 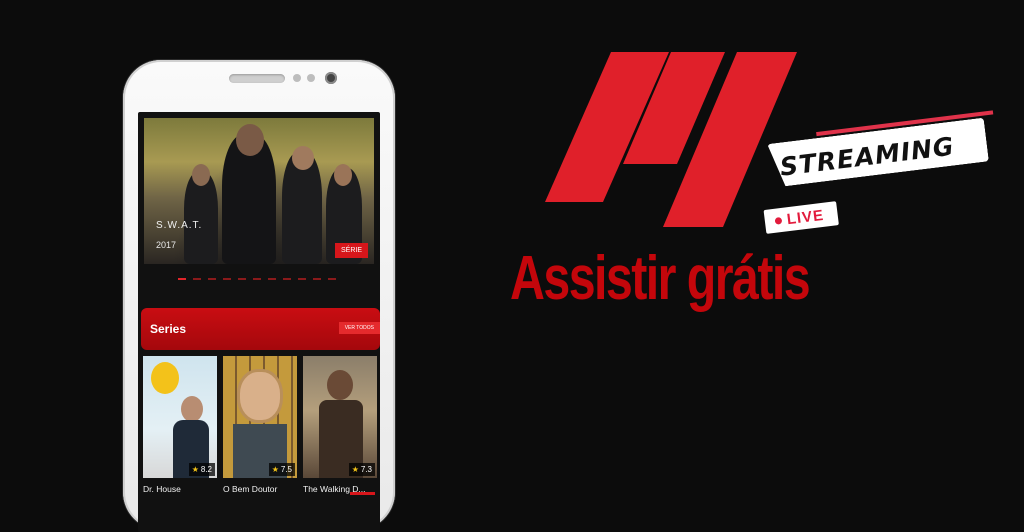 I want to click on hero-badge: SÉRIE, so click(x=351, y=250).